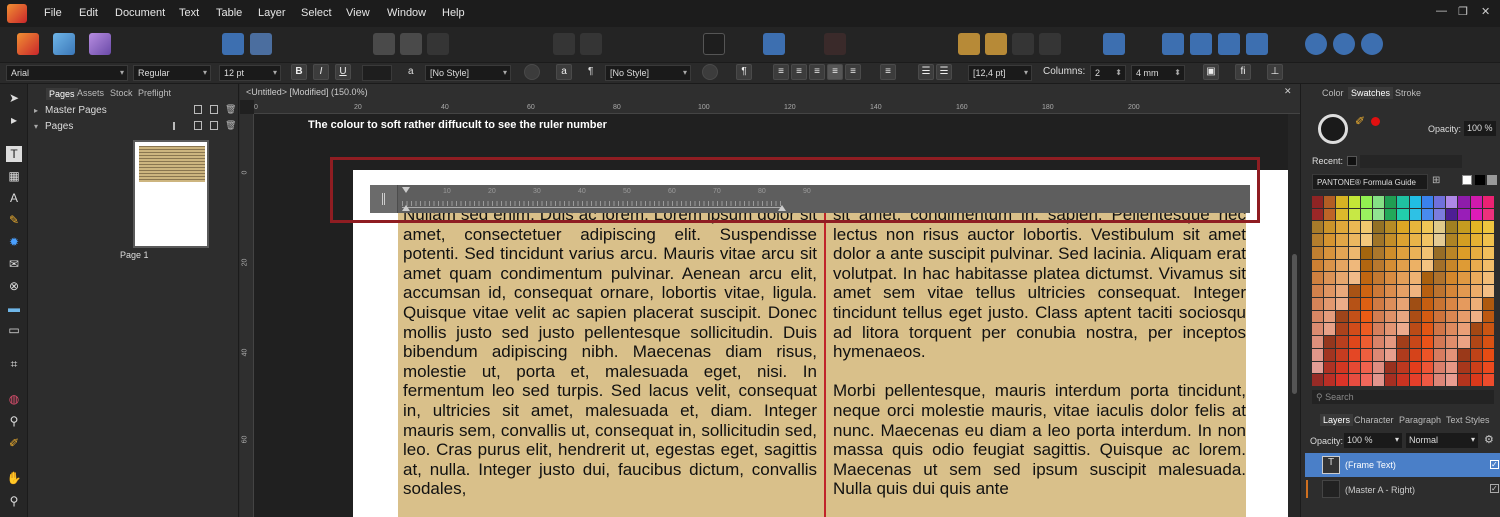 The image size is (1500, 517). Describe the element at coordinates (1492, 180) in the screenshot. I see `gray-swatch` at that location.